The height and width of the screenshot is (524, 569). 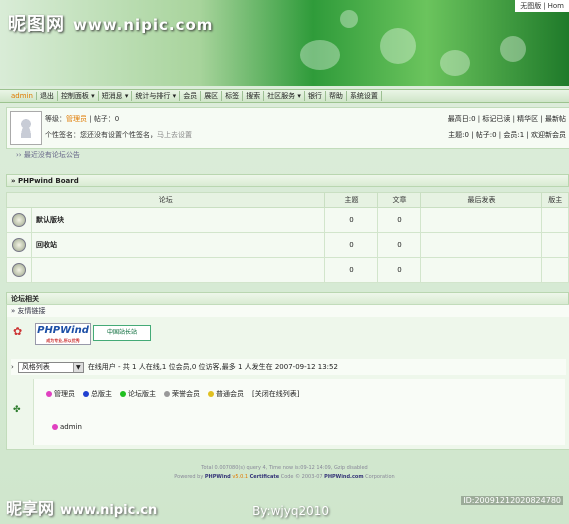 What do you see at coordinates (63, 340) in the screenshot?
I see `phpwind-logo-slogan: 成为专业,所以优秀` at bounding box center [63, 340].